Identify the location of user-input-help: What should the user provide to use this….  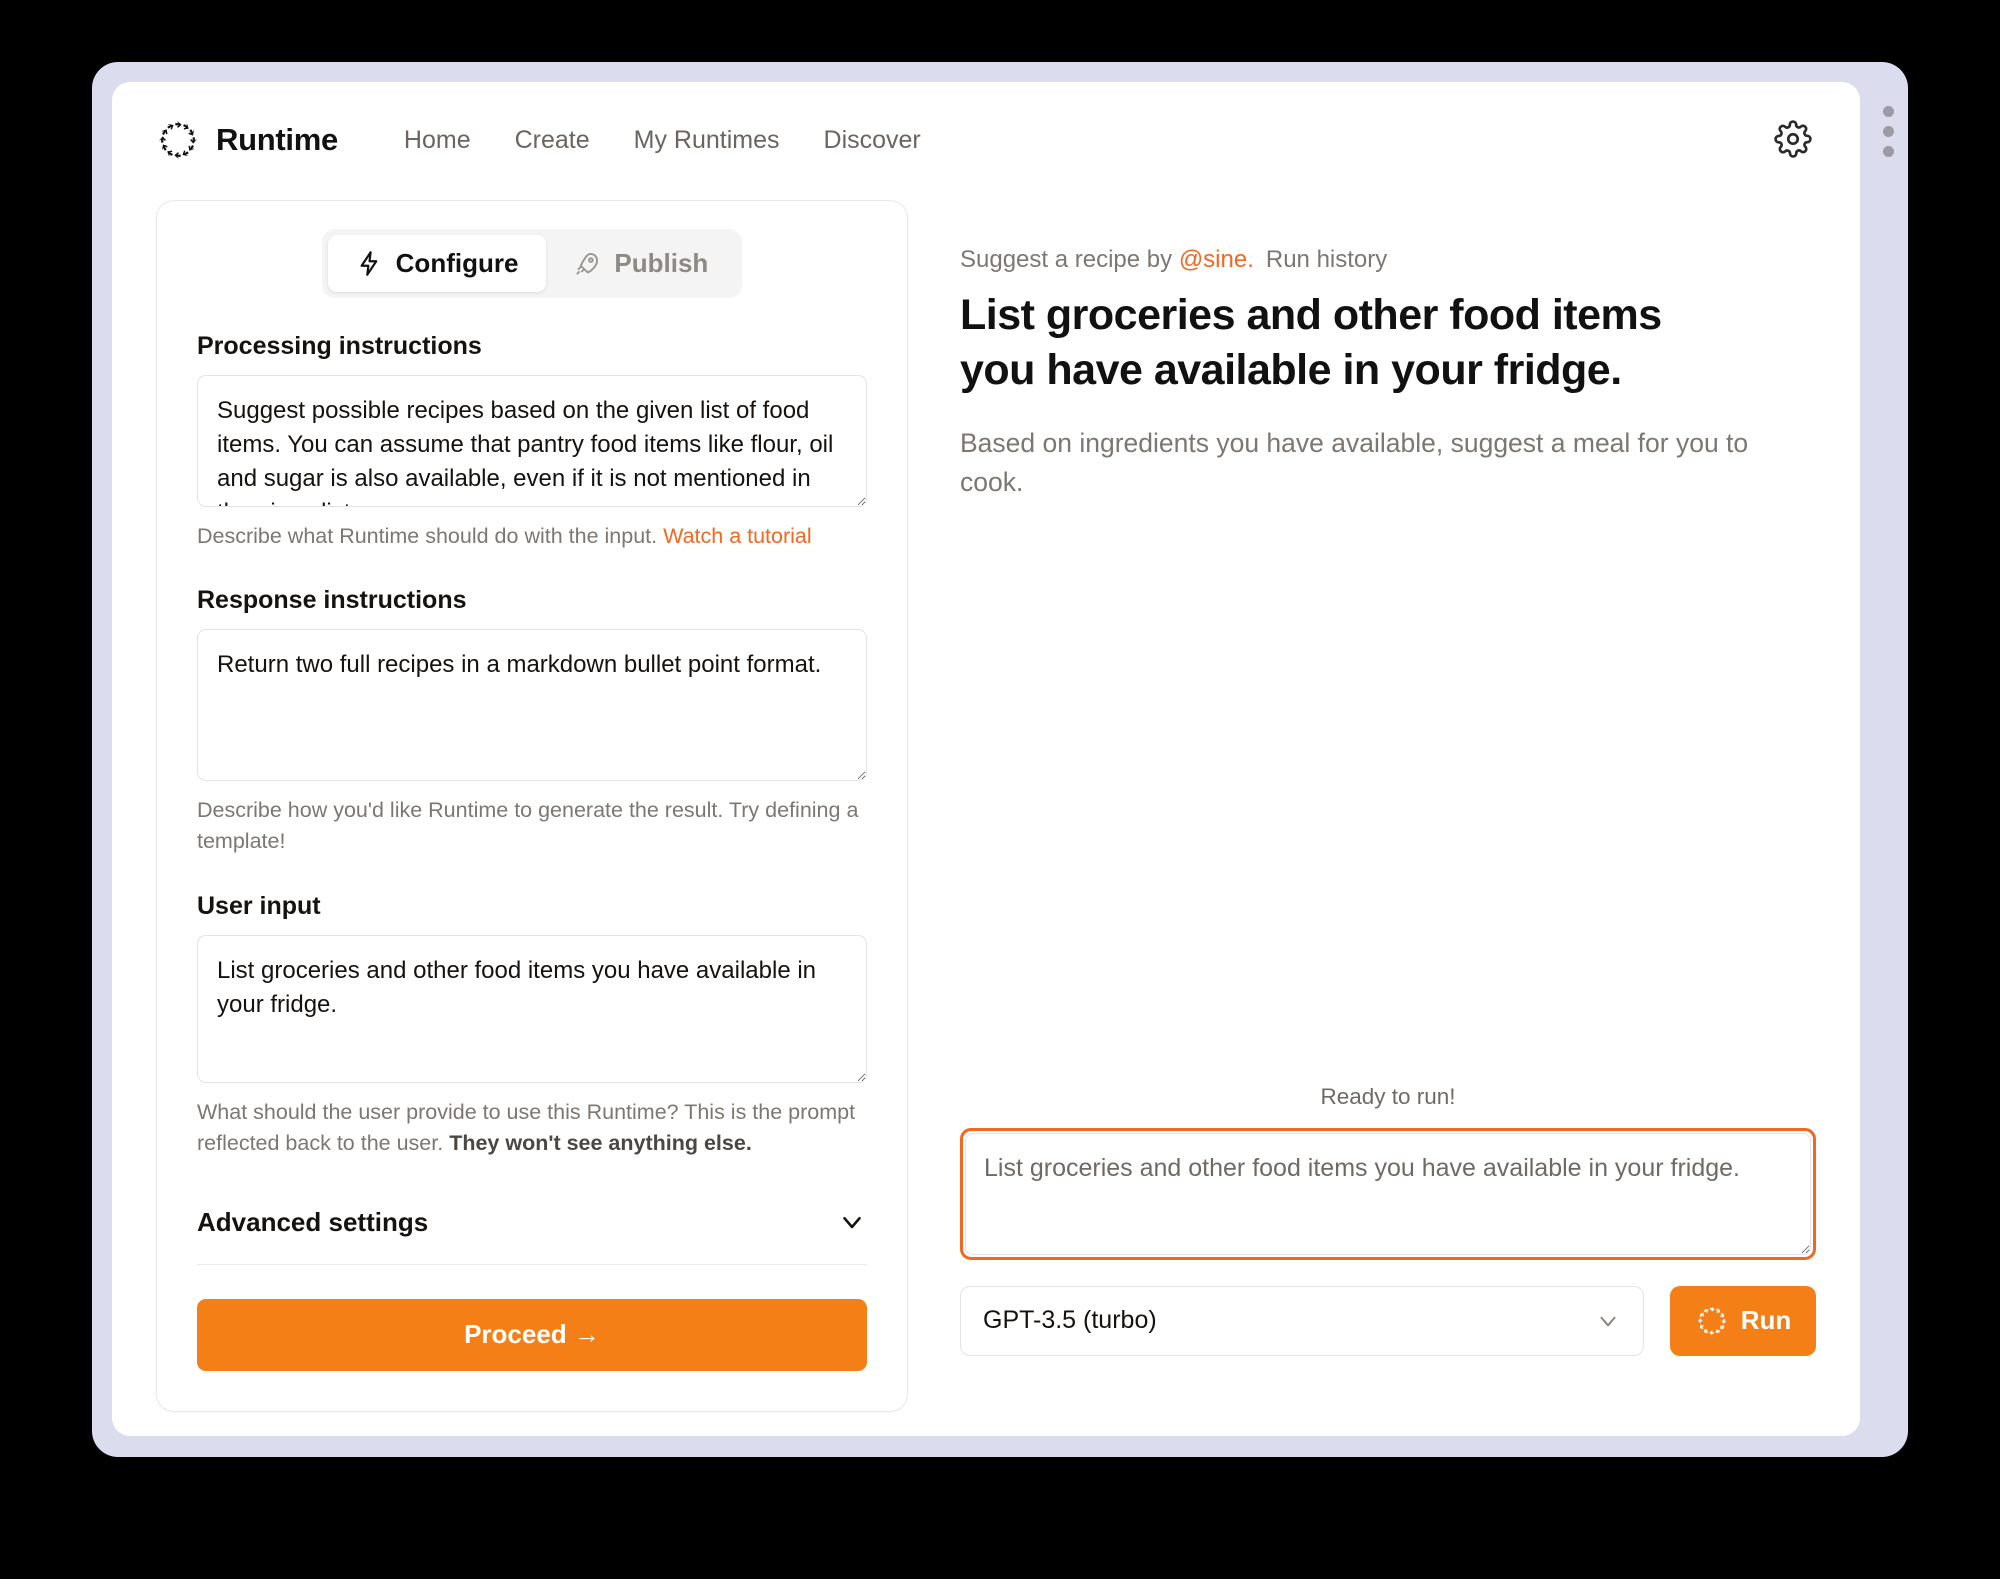
(532, 1128).